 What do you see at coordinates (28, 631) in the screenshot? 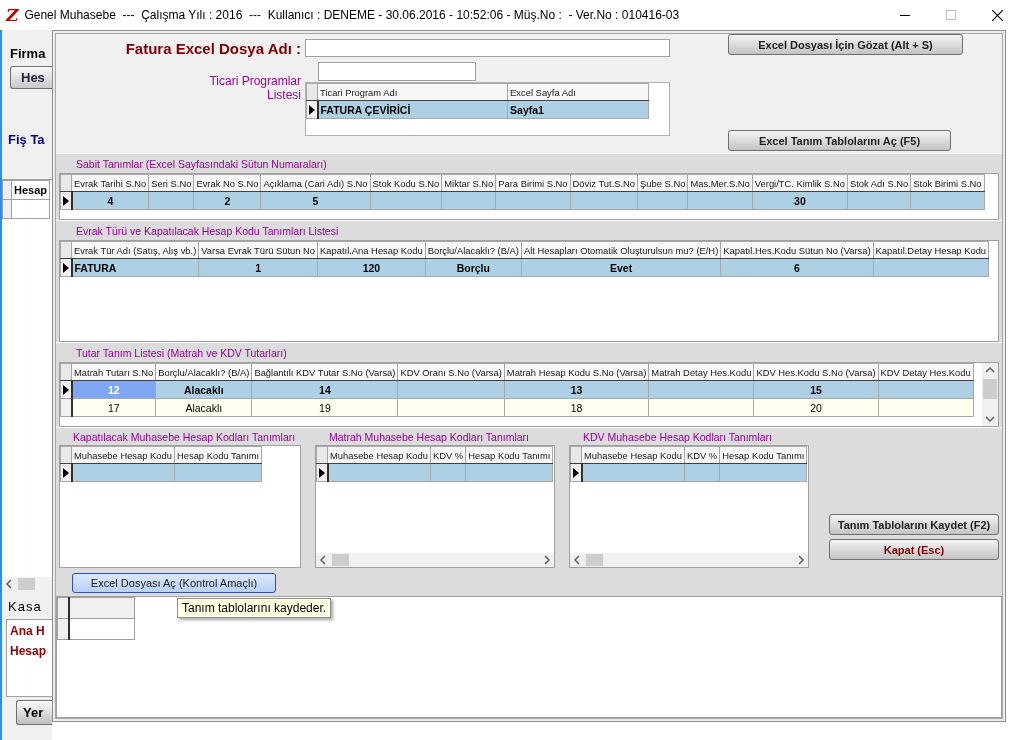
I see `panel-text: Ana H` at bounding box center [28, 631].